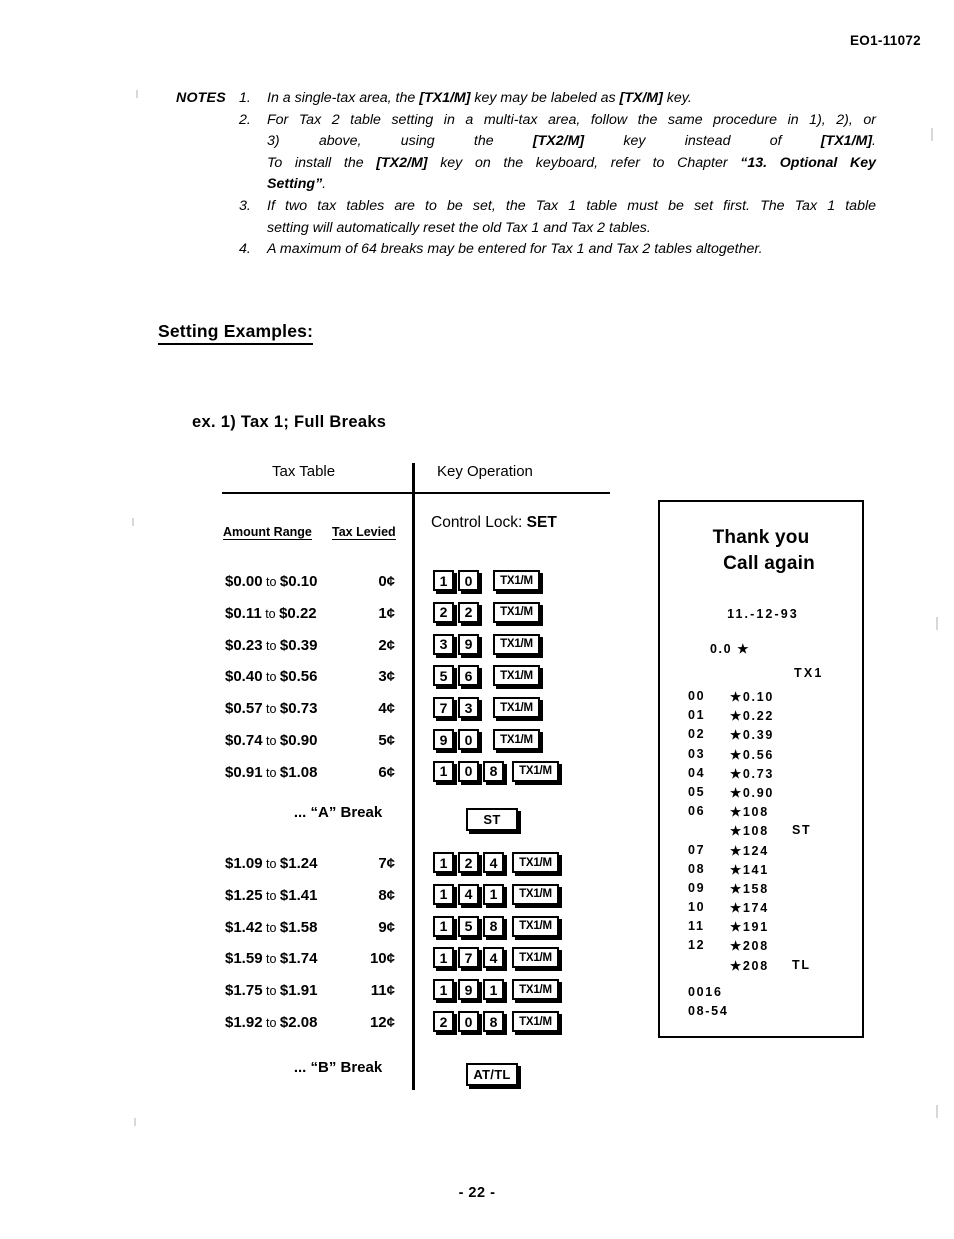 The image size is (954, 1239). I want to click on tax-table-row: $0.23 to $0.39 2¢, so click(311, 647).